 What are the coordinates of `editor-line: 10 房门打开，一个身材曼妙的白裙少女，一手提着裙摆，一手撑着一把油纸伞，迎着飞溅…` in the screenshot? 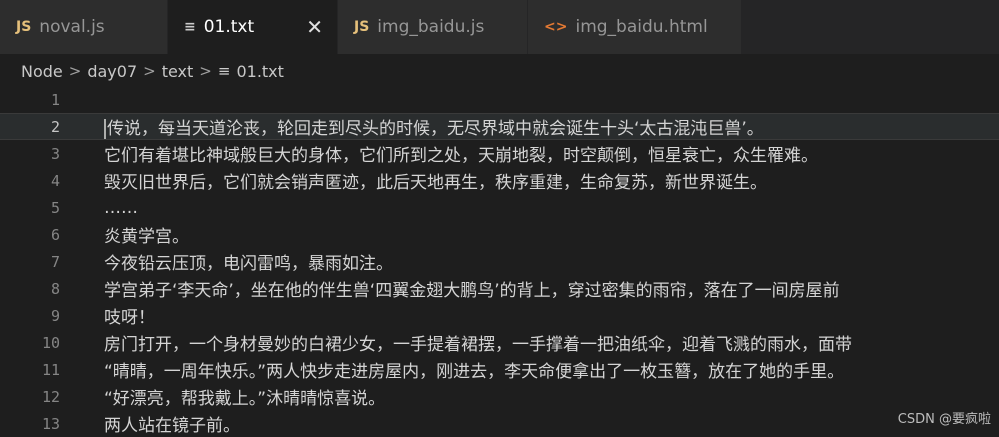 It's located at (499, 342).